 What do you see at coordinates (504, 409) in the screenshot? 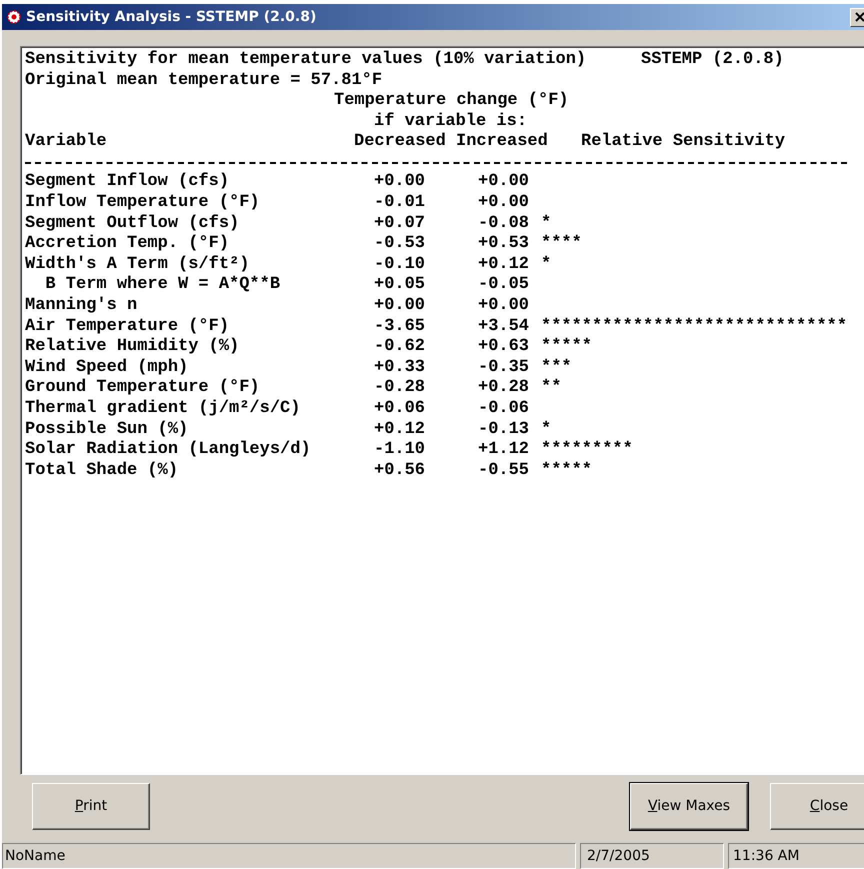
I see `value-cell-text: -0.06` at bounding box center [504, 409].